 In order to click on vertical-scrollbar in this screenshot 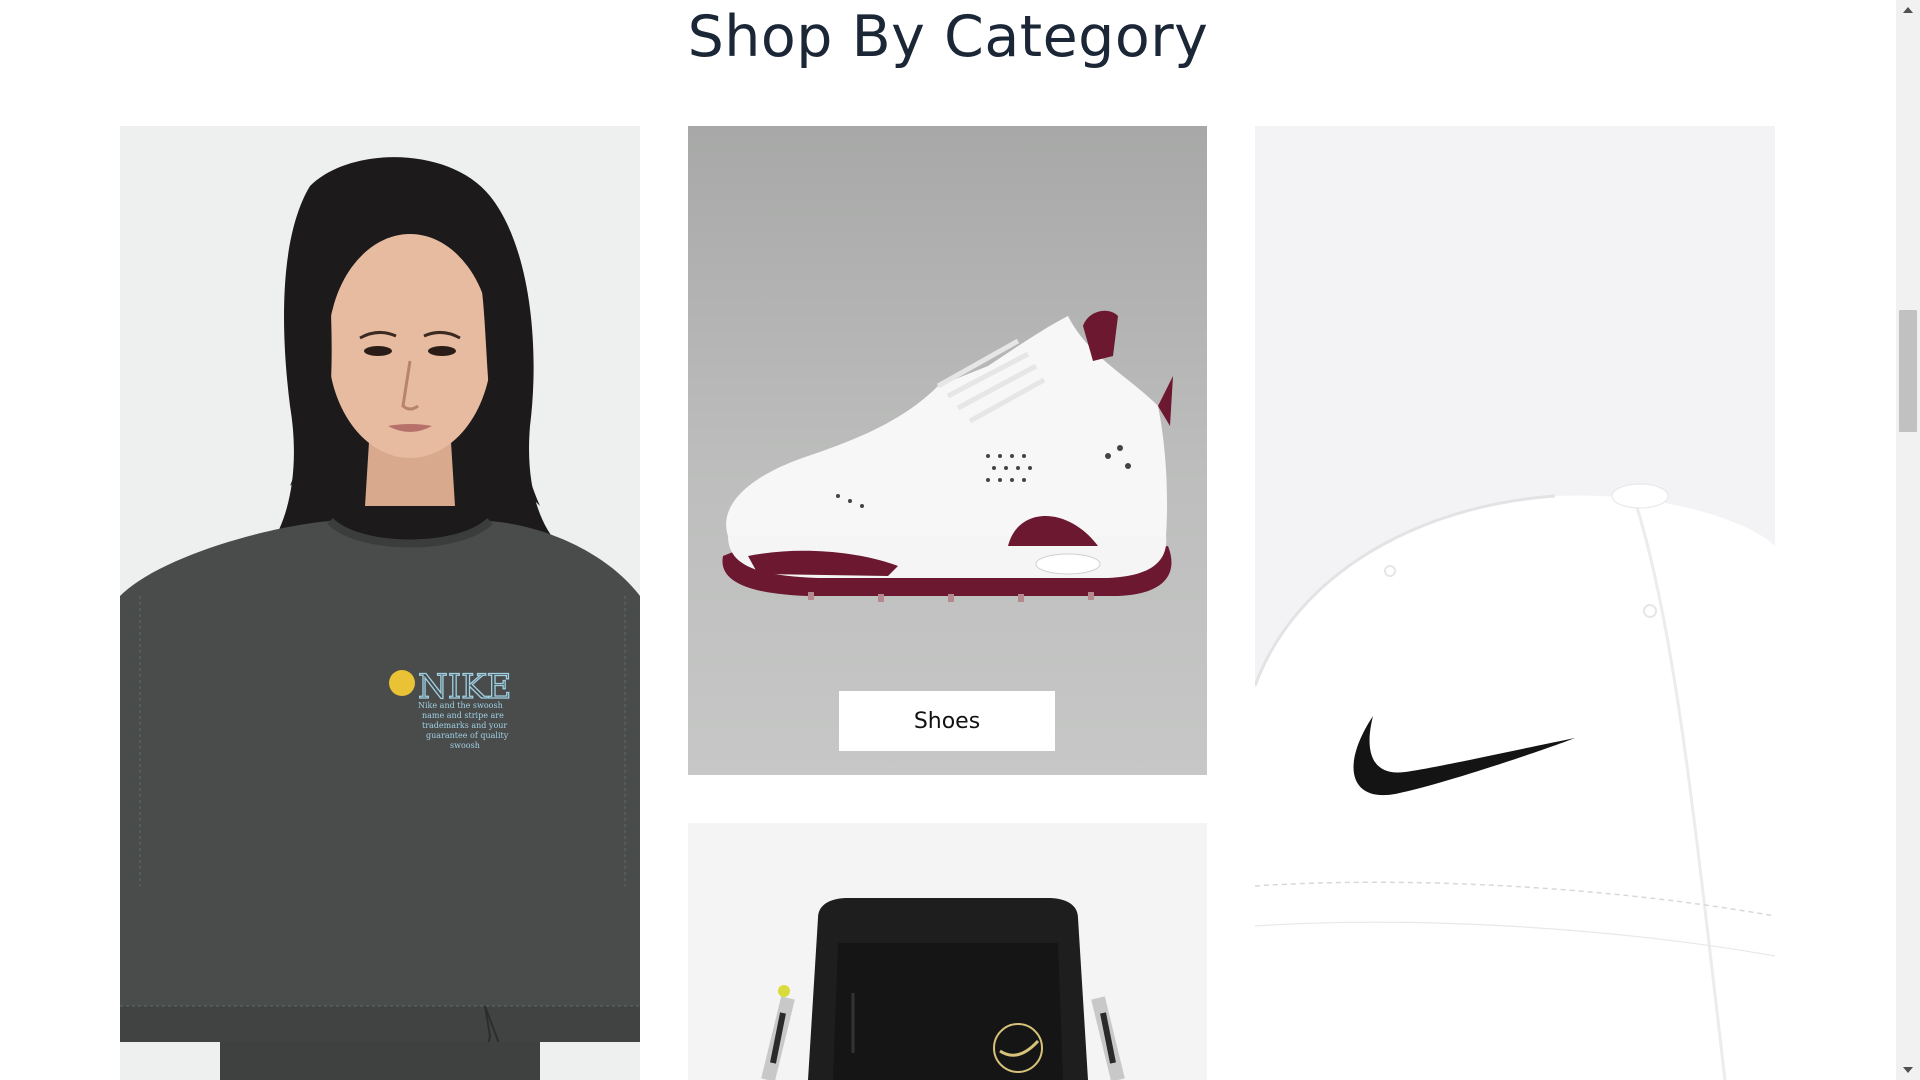, I will do `click(1908, 540)`.